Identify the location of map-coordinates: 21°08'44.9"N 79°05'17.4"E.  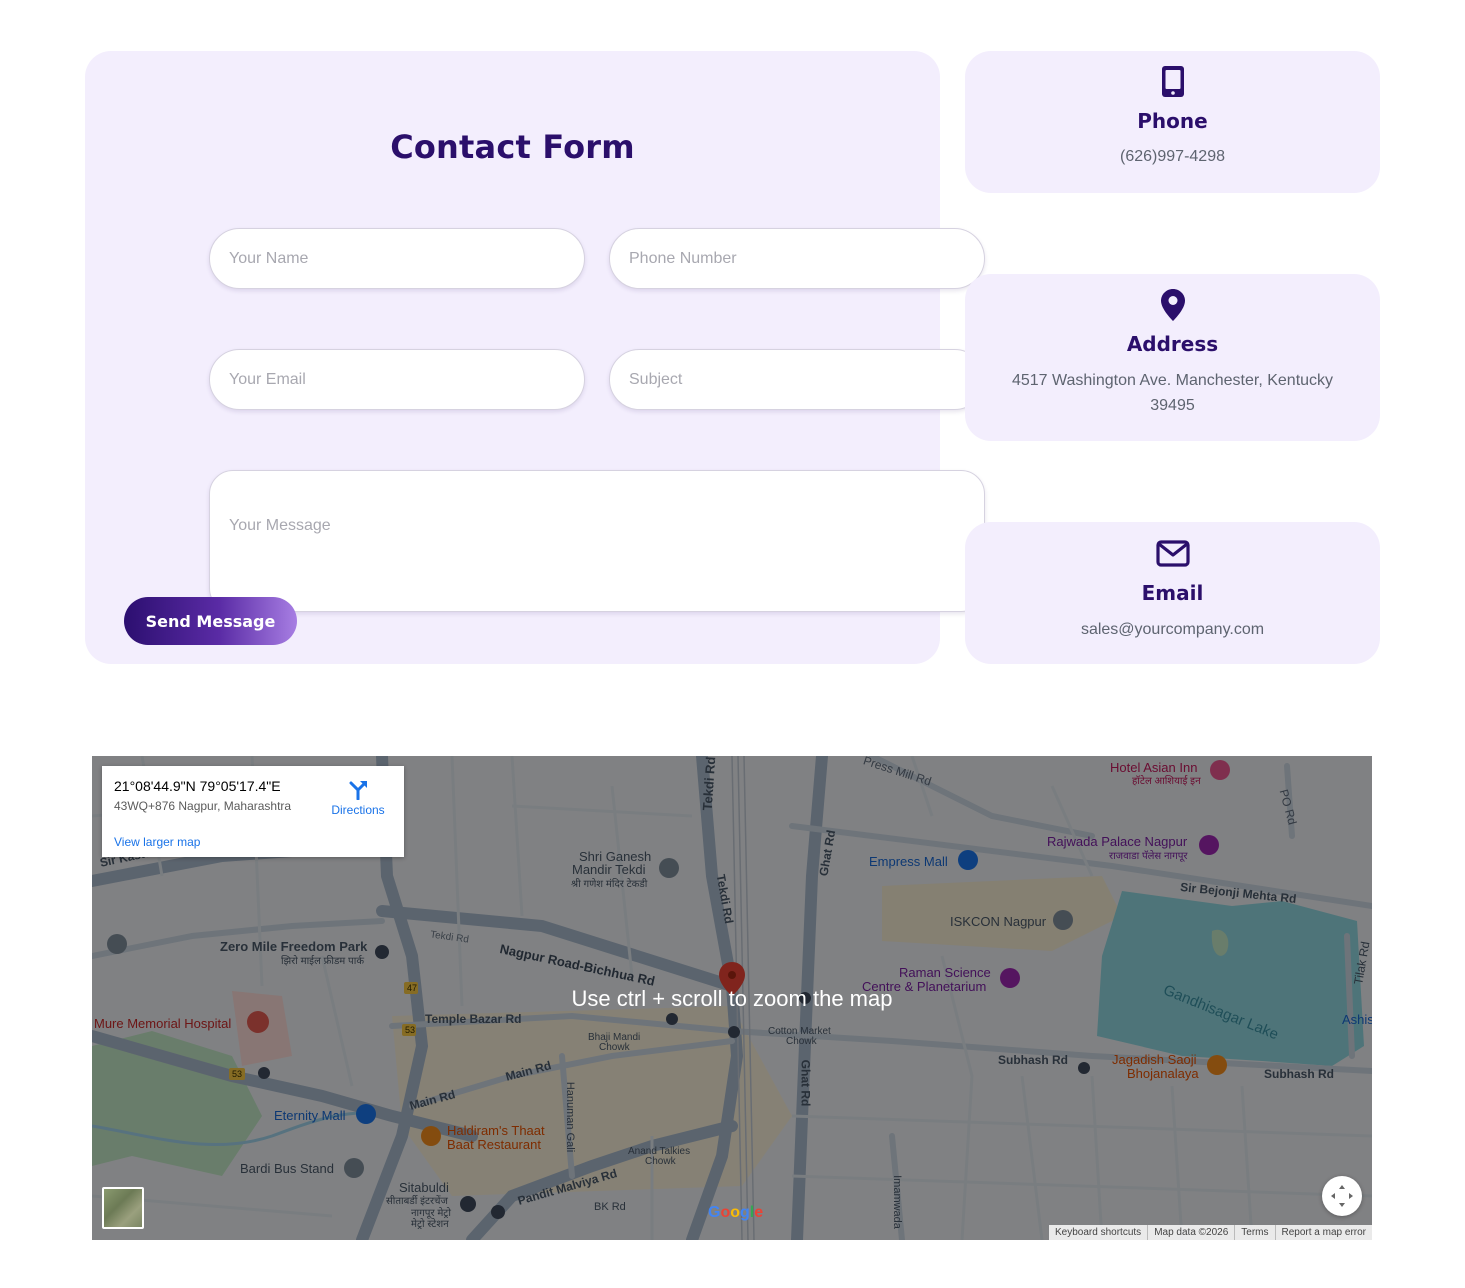
(197, 786).